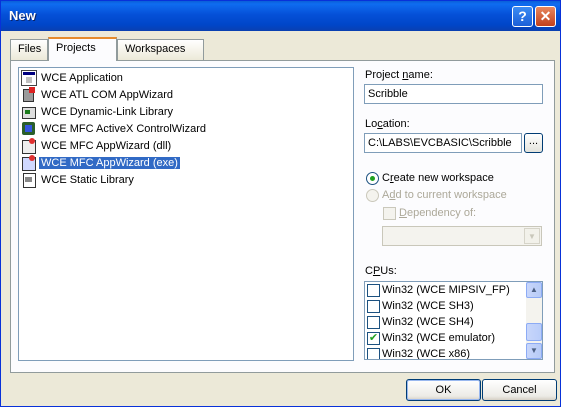 Image resolution: width=561 pixels, height=407 pixels. I want to click on list-item-label: WCE MFC AppWizard (exe), so click(109, 163).